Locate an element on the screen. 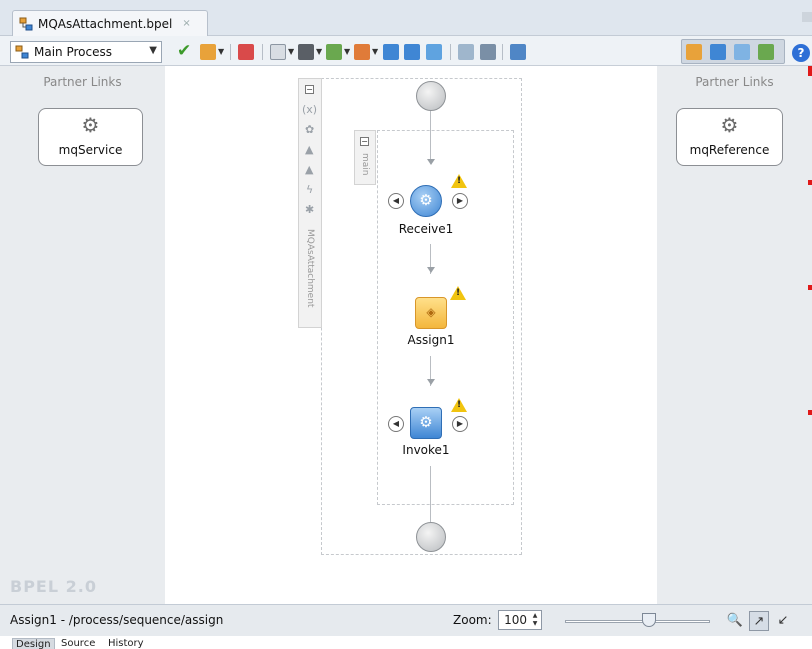 The height and width of the screenshot is (649, 812). export-image-icon is located at coordinates (334, 52).